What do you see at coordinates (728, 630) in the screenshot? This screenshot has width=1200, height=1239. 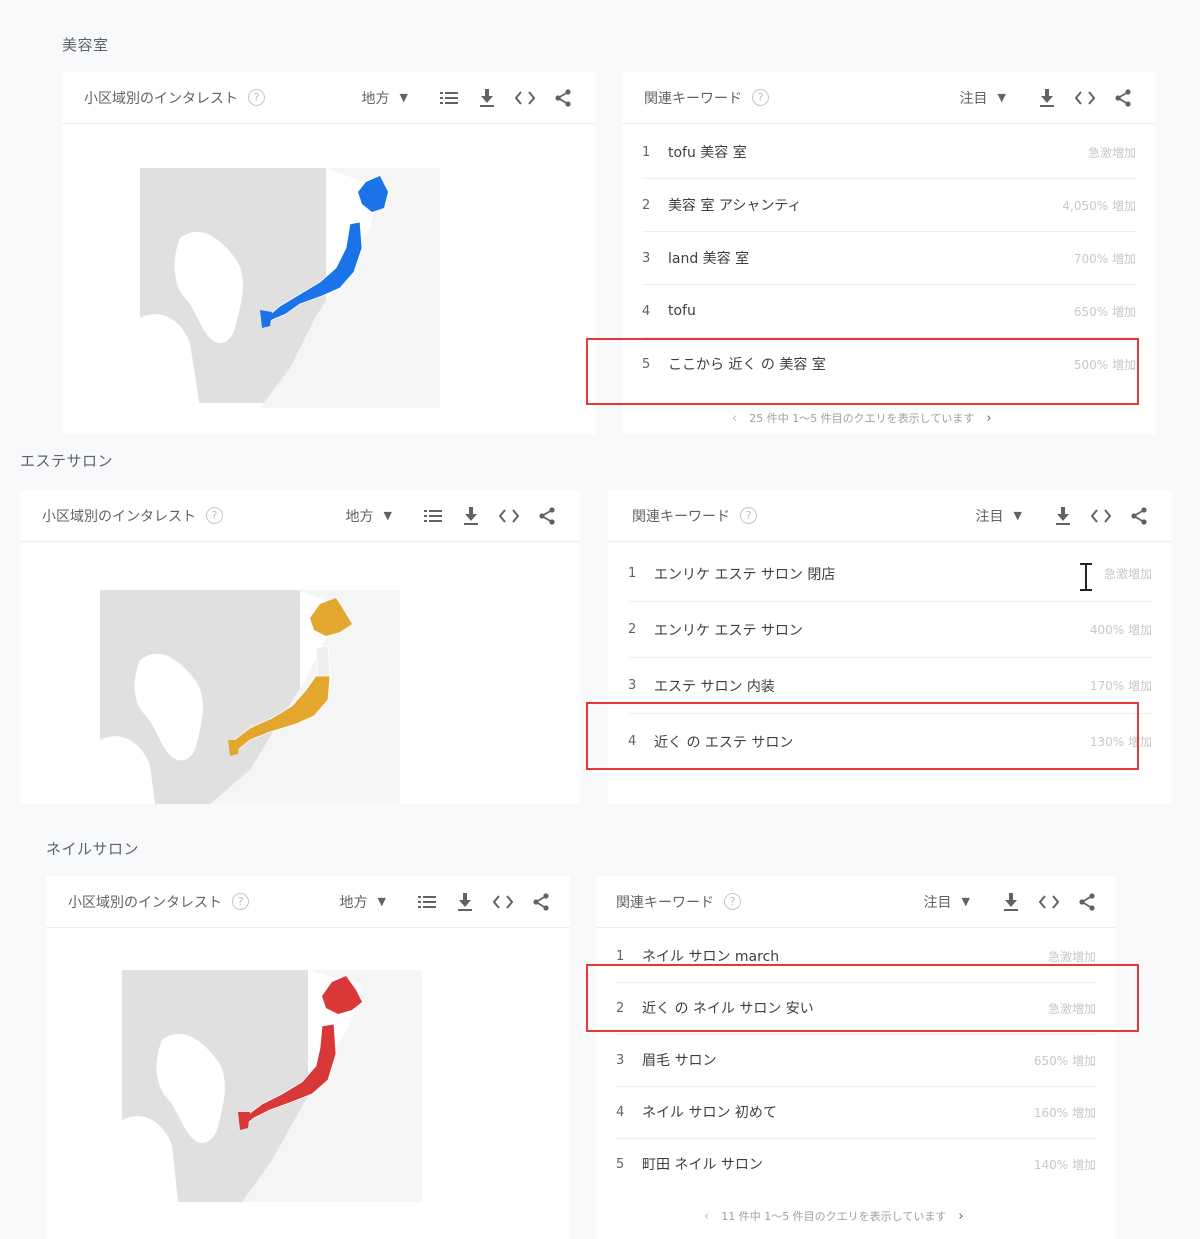 I see `keyword-text: エンリケ エステ サロン` at bounding box center [728, 630].